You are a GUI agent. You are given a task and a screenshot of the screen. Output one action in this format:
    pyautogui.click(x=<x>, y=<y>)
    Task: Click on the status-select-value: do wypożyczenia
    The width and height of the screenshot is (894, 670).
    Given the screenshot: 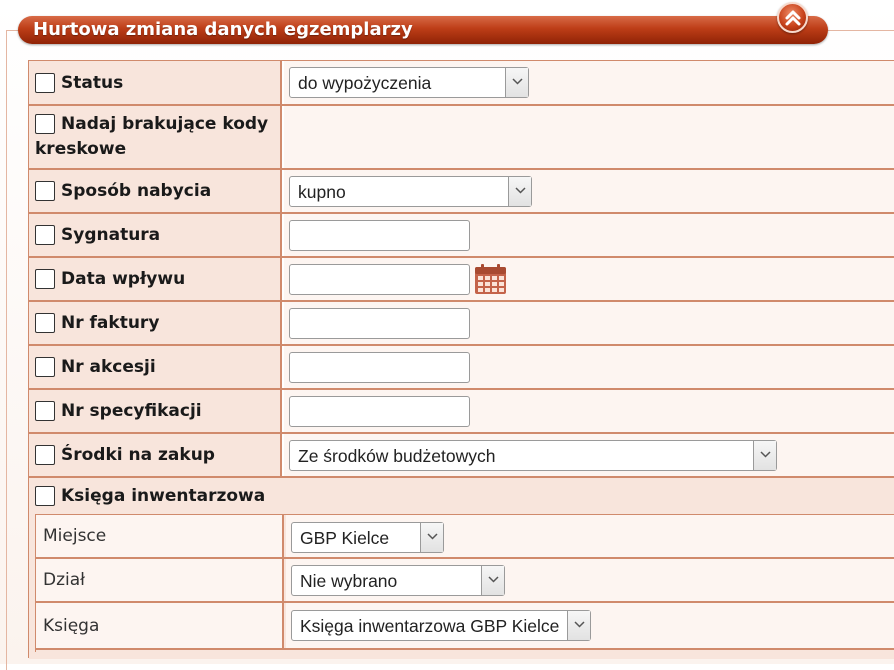 What is the action you would take?
    pyautogui.click(x=365, y=83)
    